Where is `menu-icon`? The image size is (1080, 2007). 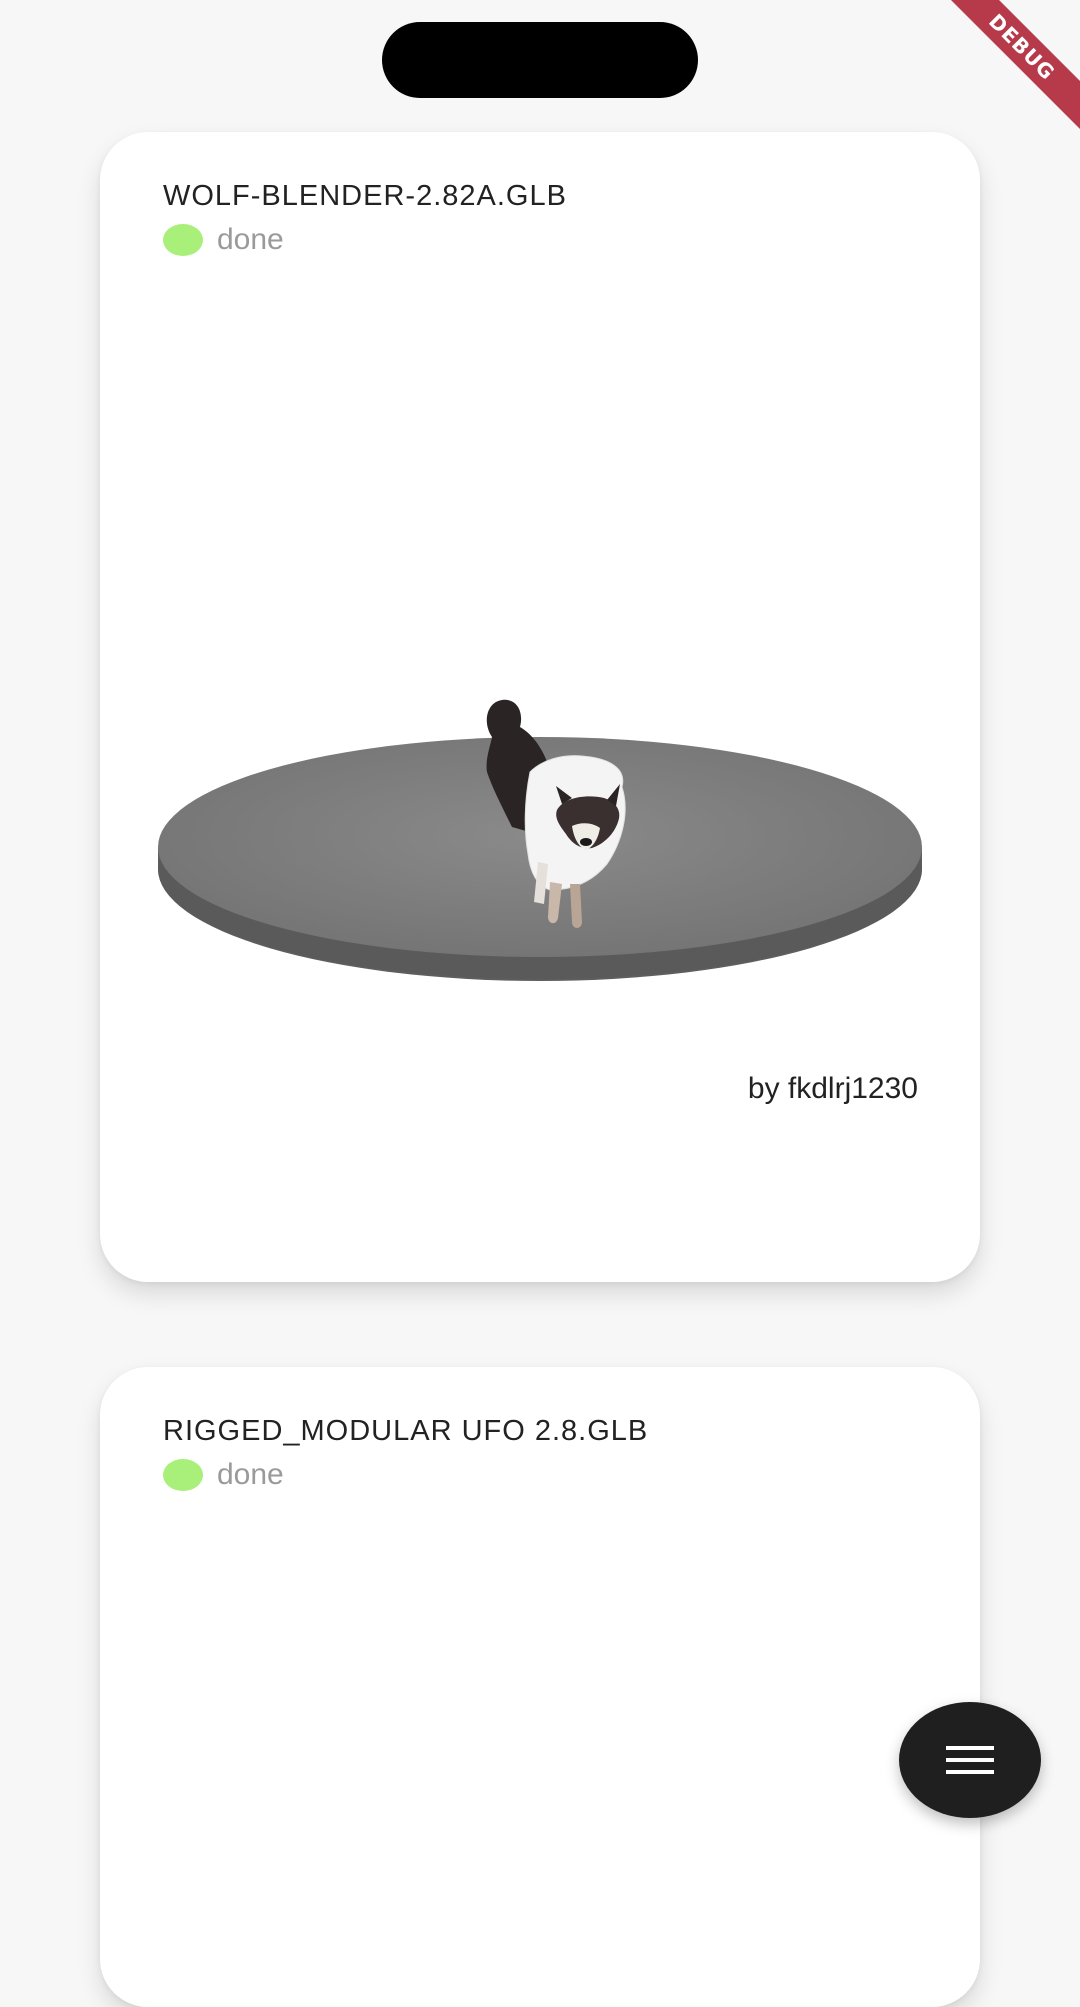 menu-icon is located at coordinates (970, 1760).